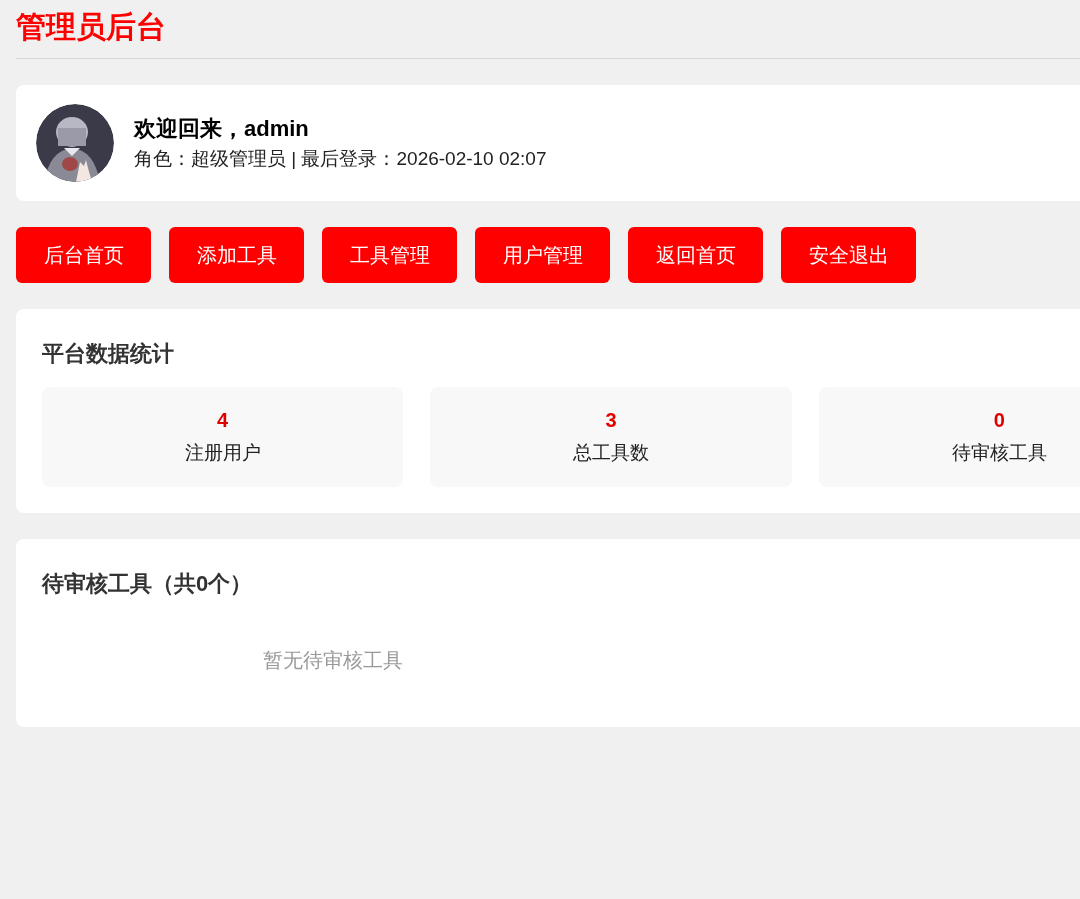 The height and width of the screenshot is (899, 1080). What do you see at coordinates (611, 420) in the screenshot?
I see `stat-value: 3` at bounding box center [611, 420].